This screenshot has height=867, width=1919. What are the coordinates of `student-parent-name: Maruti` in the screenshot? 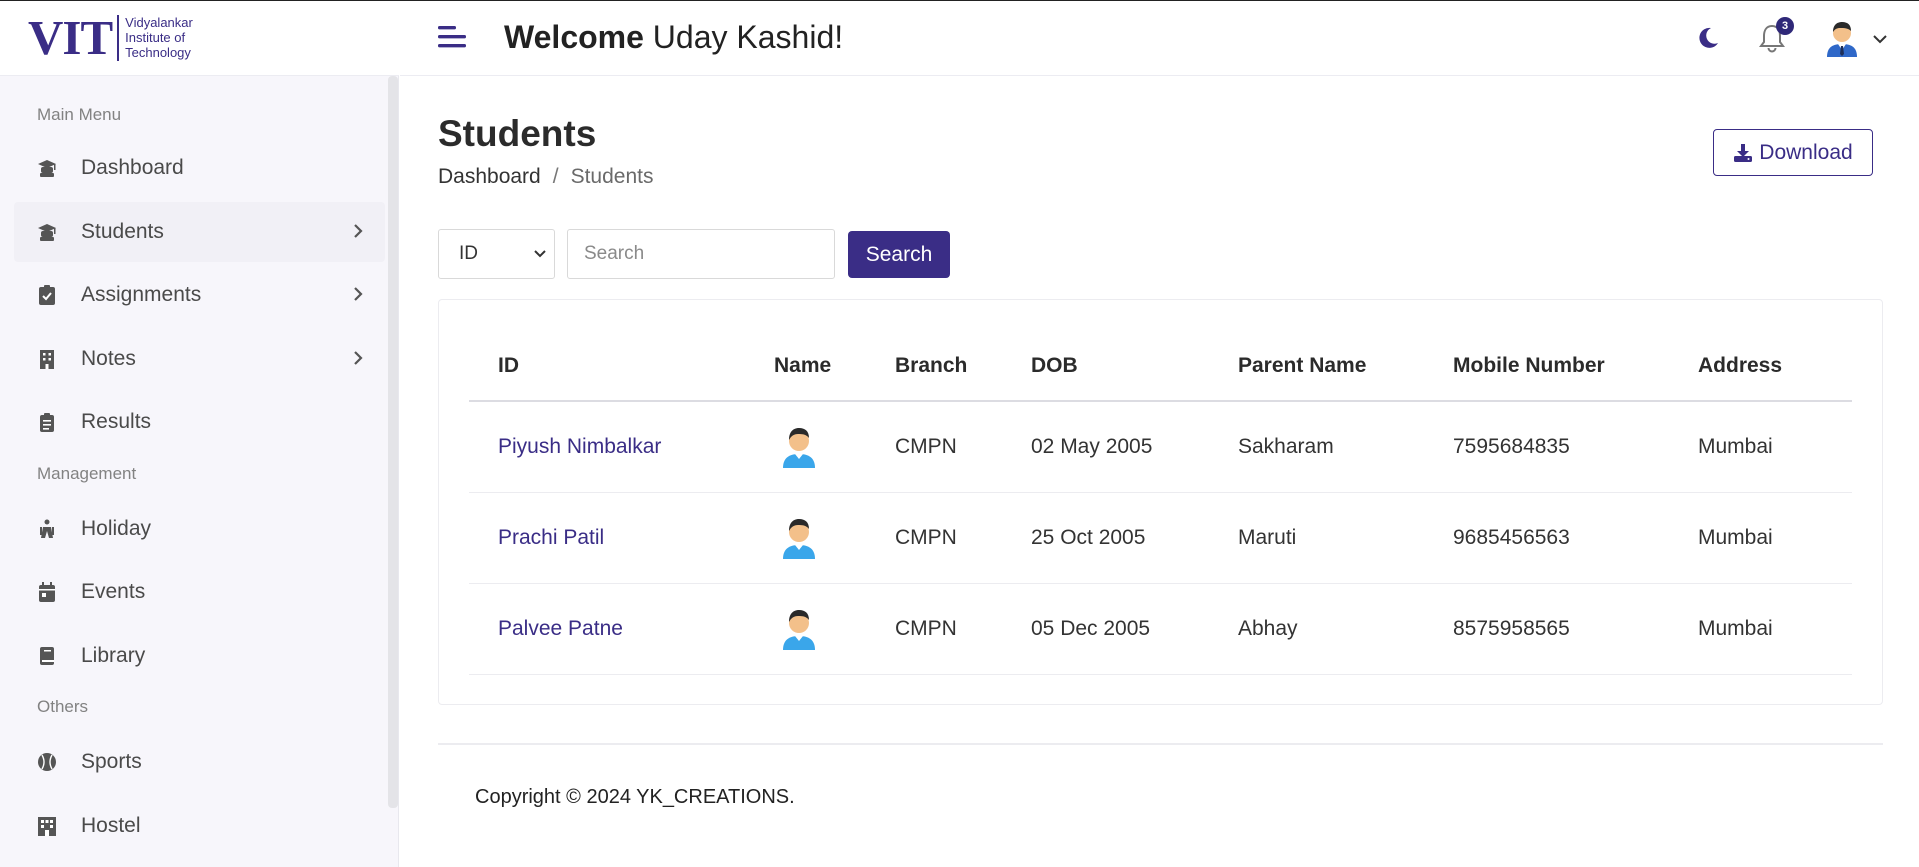 It's located at (1267, 537).